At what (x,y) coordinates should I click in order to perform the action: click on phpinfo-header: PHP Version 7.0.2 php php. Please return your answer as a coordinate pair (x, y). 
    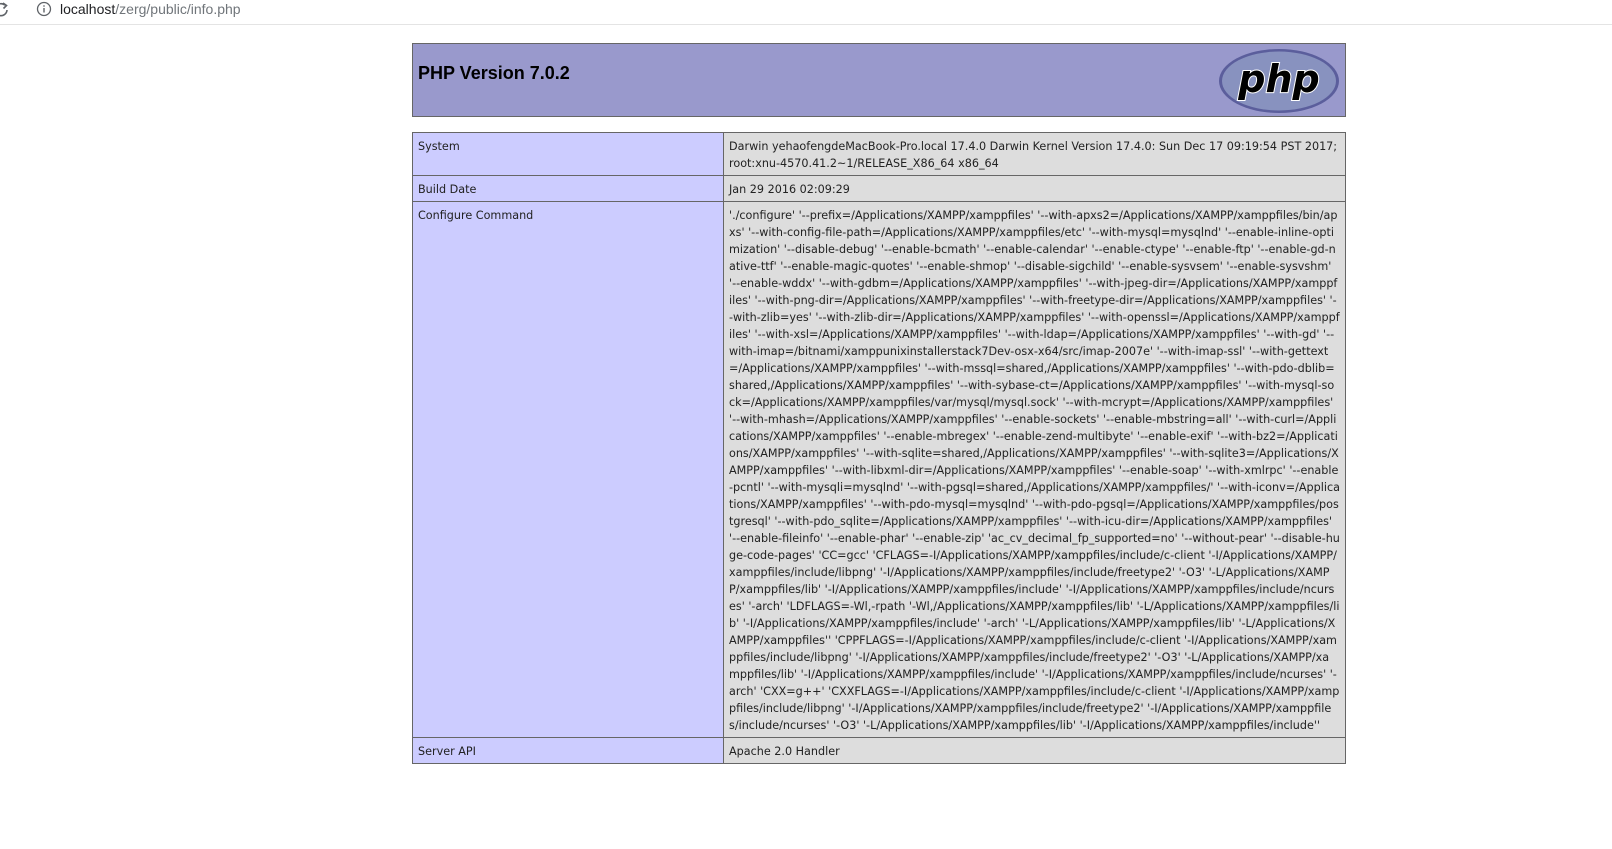
    Looking at the image, I should click on (879, 80).